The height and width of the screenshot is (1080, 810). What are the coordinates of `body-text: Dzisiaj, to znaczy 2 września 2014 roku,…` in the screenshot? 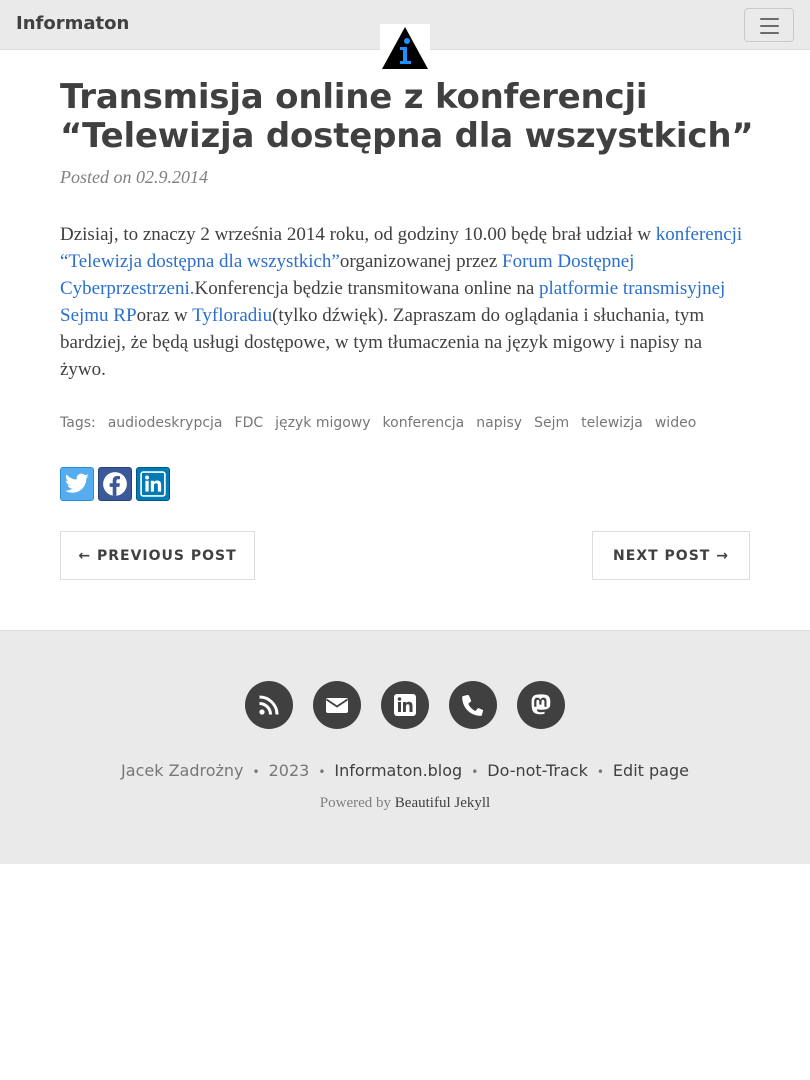 It's located at (358, 234).